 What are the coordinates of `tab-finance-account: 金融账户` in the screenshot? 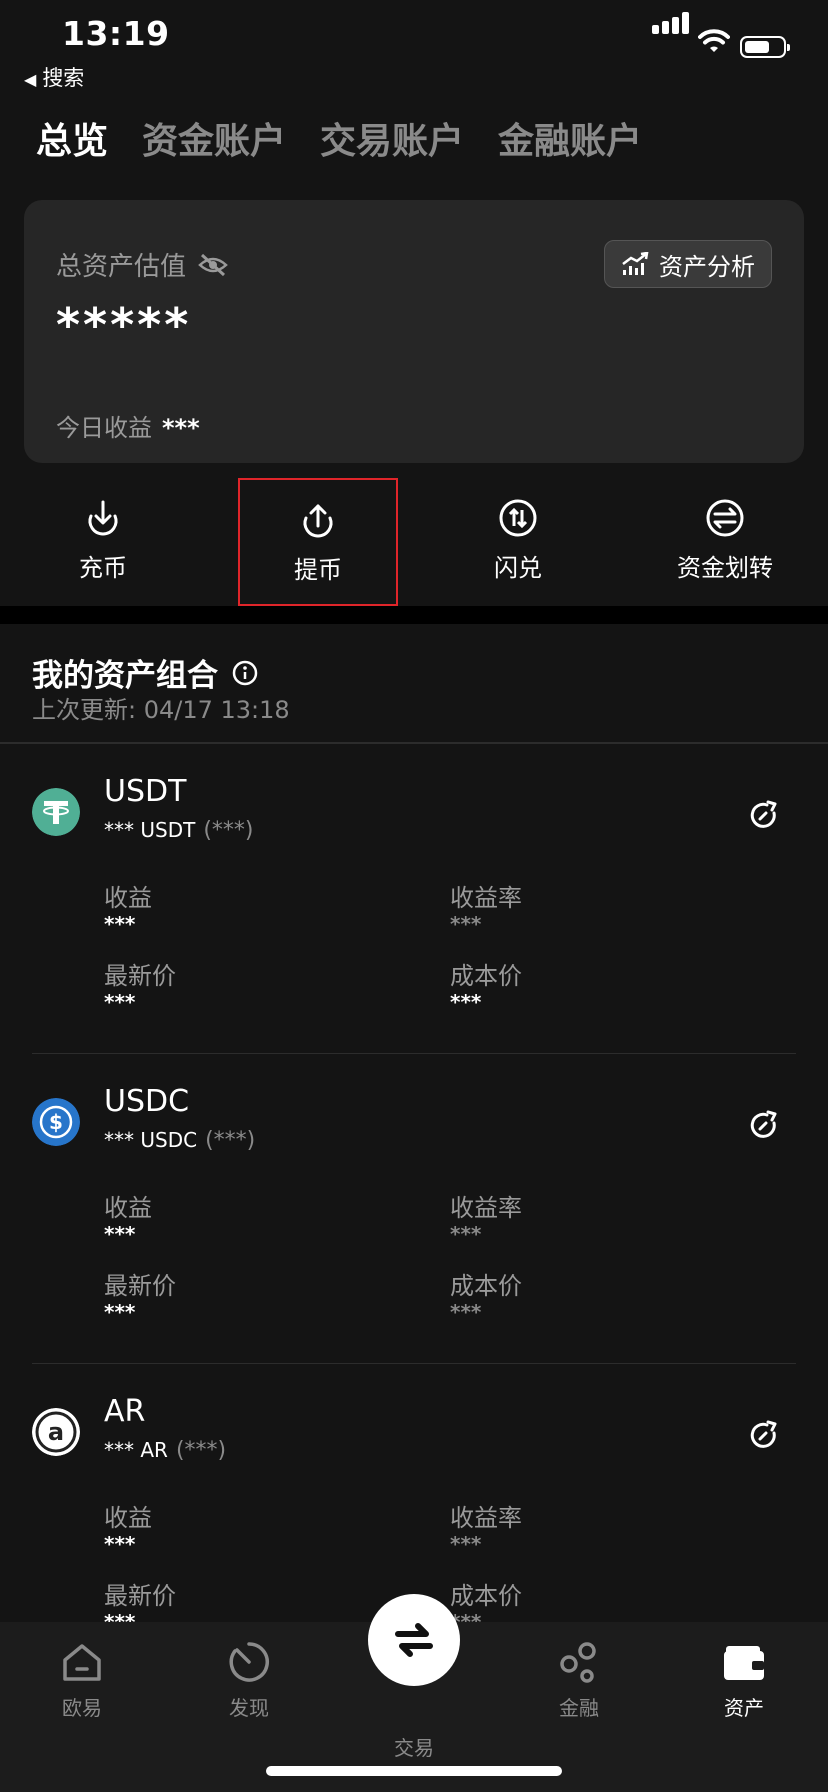 It's located at (570, 138).